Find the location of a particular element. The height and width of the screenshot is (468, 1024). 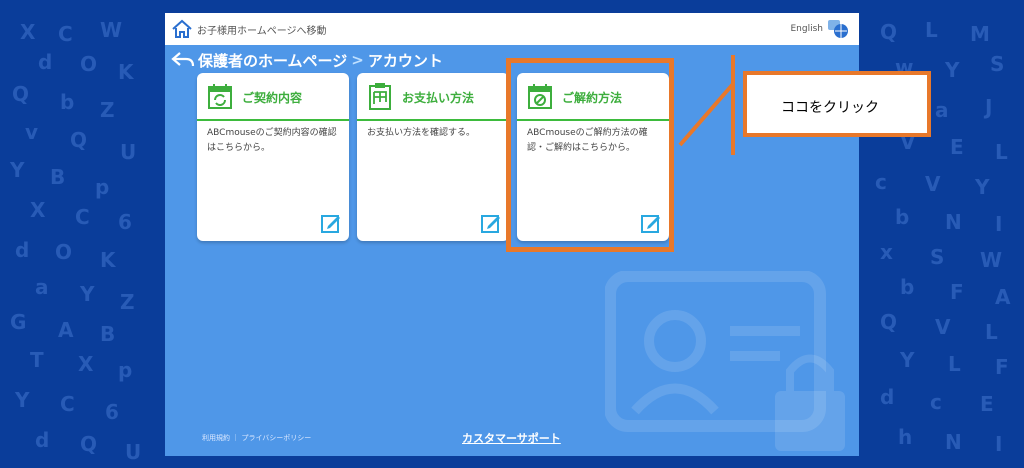

callout-text: ココをクリック is located at coordinates (830, 108).